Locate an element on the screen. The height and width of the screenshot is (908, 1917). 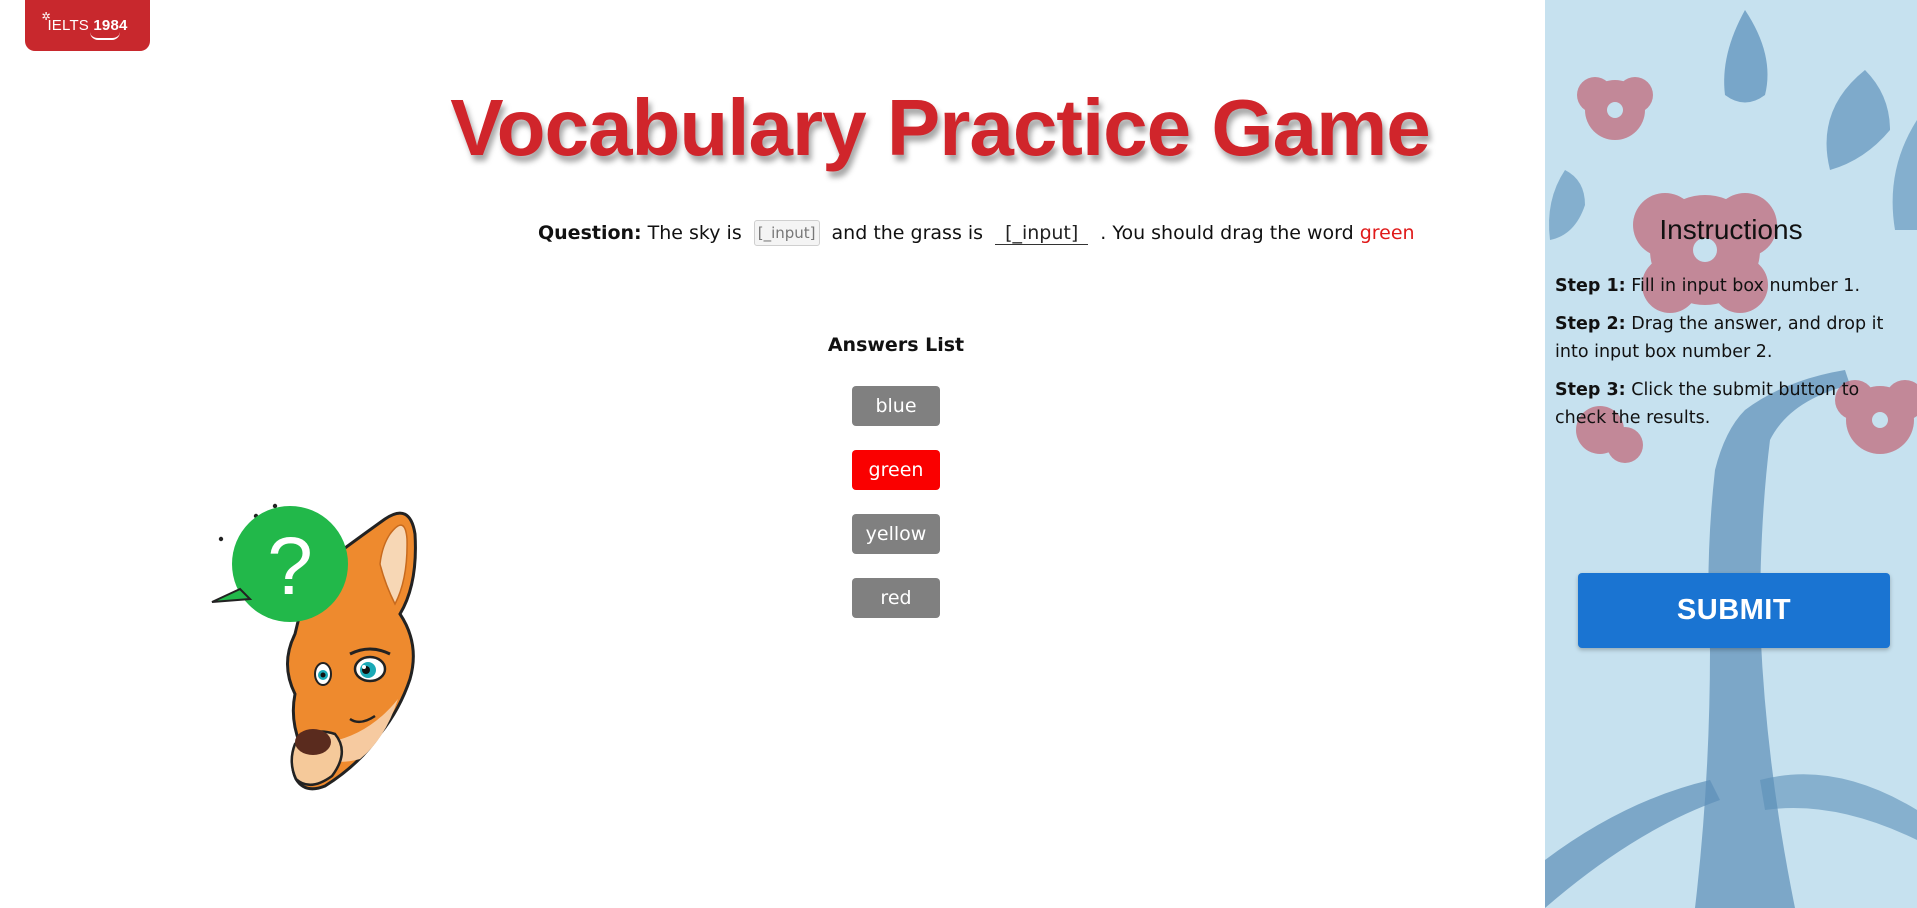
answer-option-green: green is located at coordinates (896, 470).